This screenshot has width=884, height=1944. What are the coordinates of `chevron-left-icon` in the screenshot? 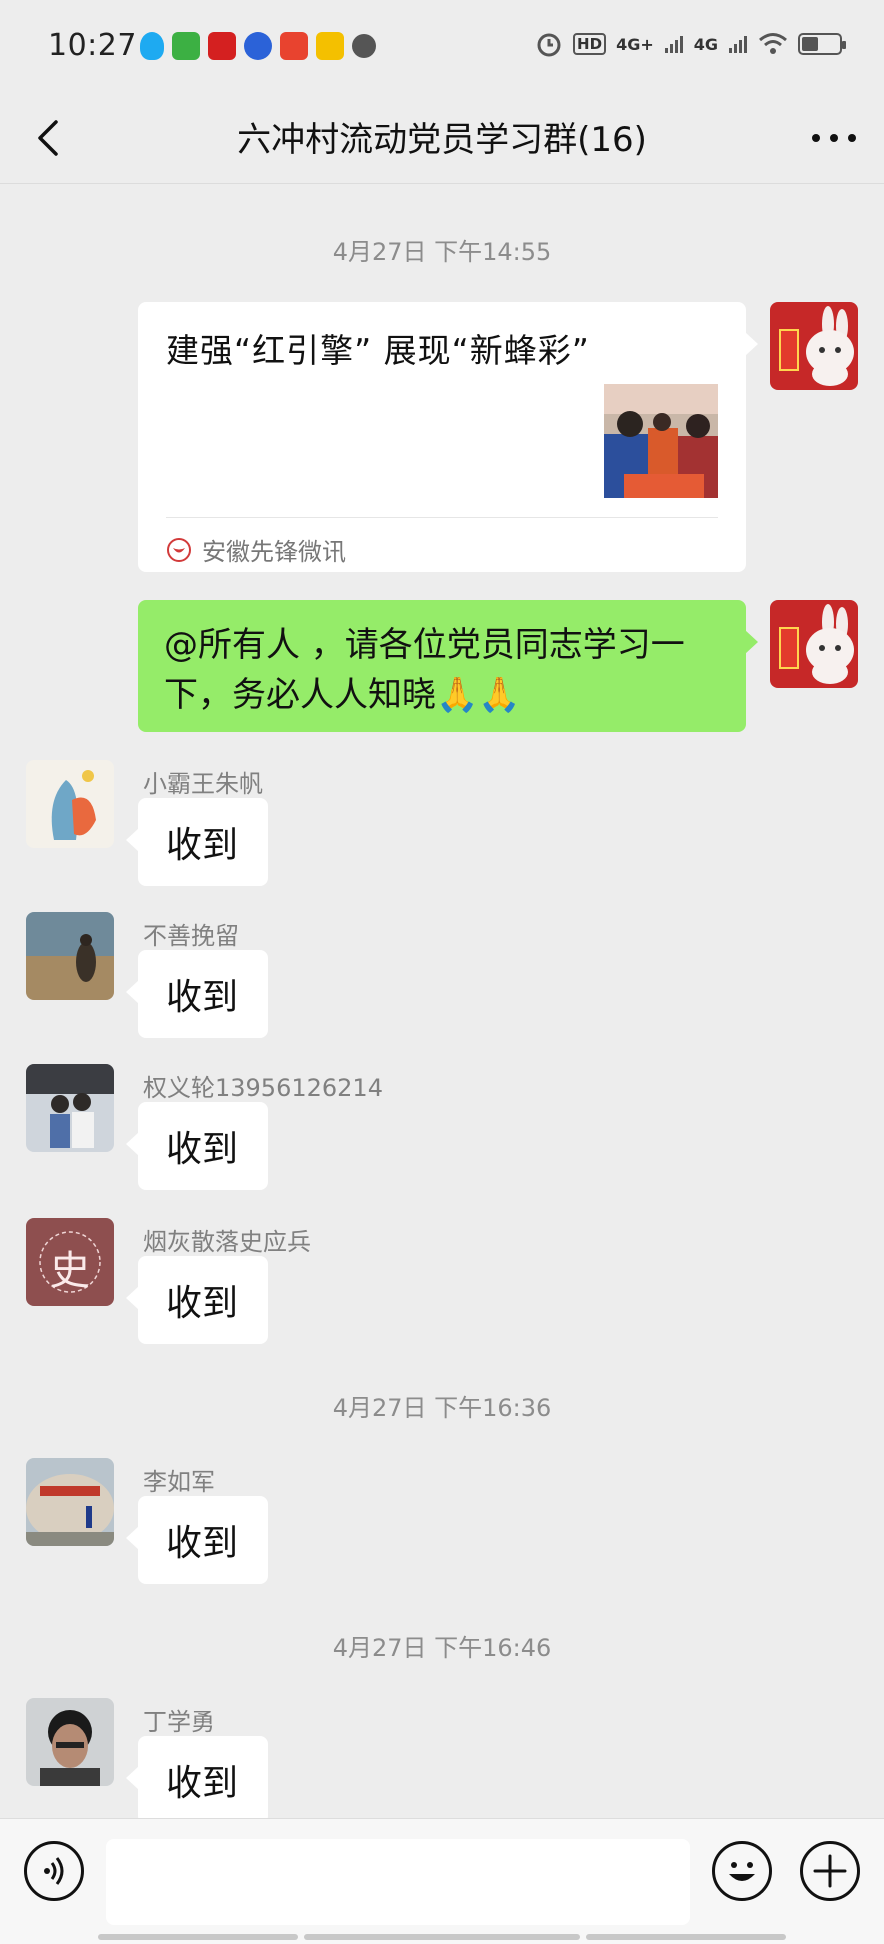 It's located at (48, 138).